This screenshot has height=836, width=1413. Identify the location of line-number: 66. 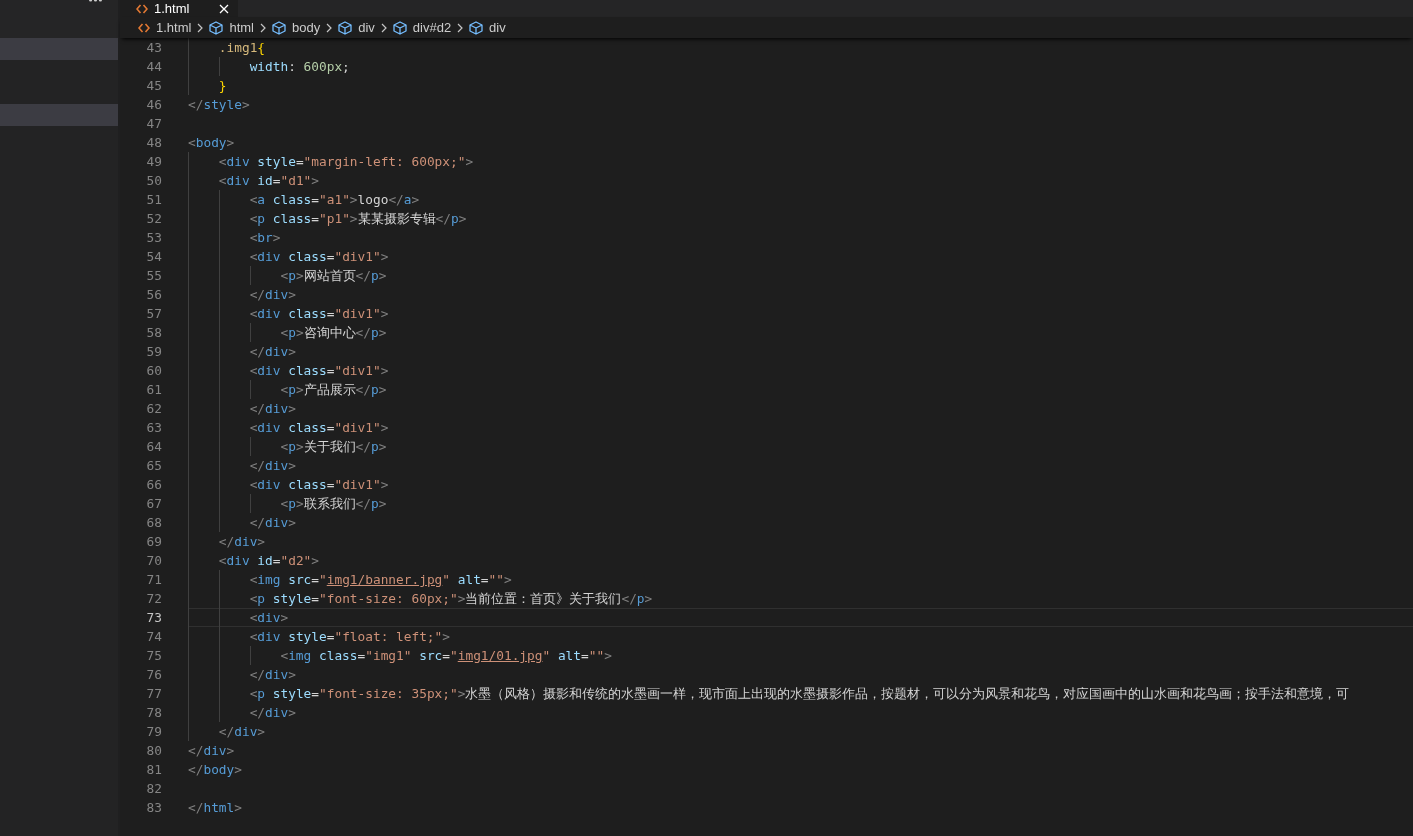
(154, 484).